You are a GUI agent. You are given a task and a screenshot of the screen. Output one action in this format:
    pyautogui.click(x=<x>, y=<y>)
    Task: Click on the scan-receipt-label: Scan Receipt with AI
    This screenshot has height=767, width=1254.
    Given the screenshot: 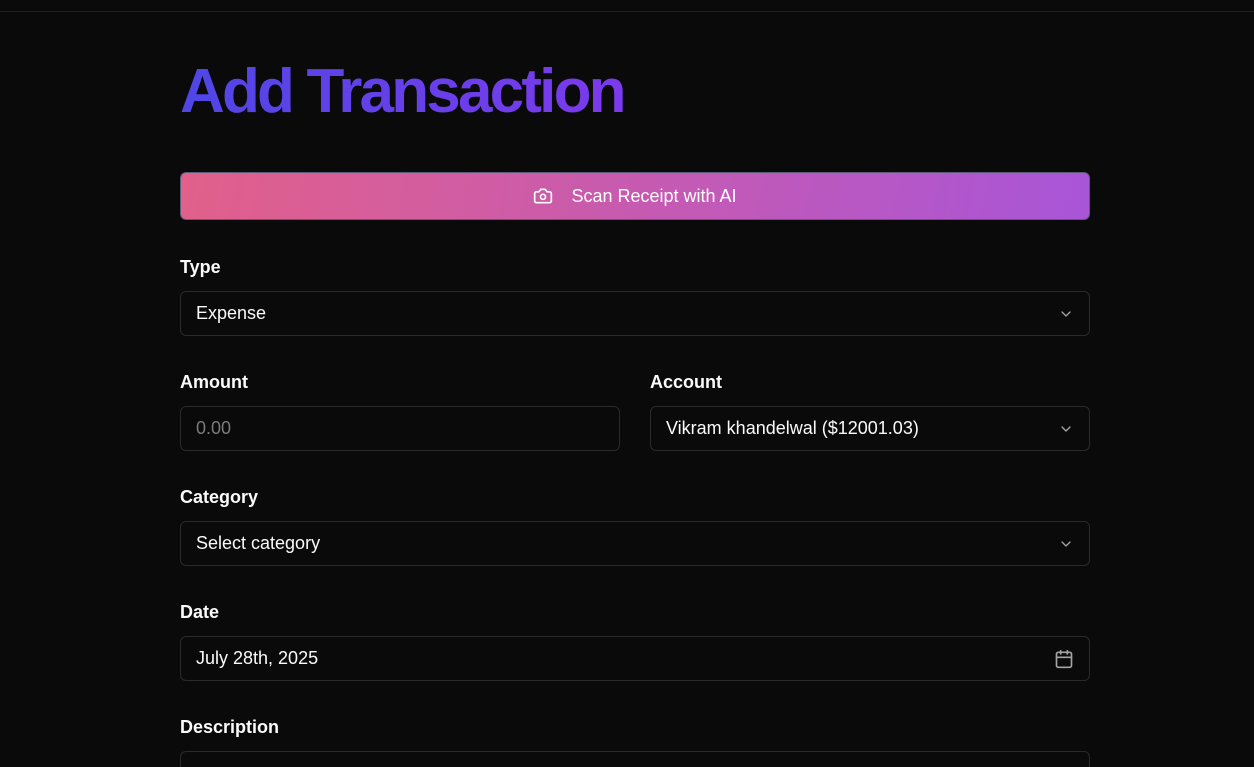 What is the action you would take?
    pyautogui.click(x=654, y=195)
    